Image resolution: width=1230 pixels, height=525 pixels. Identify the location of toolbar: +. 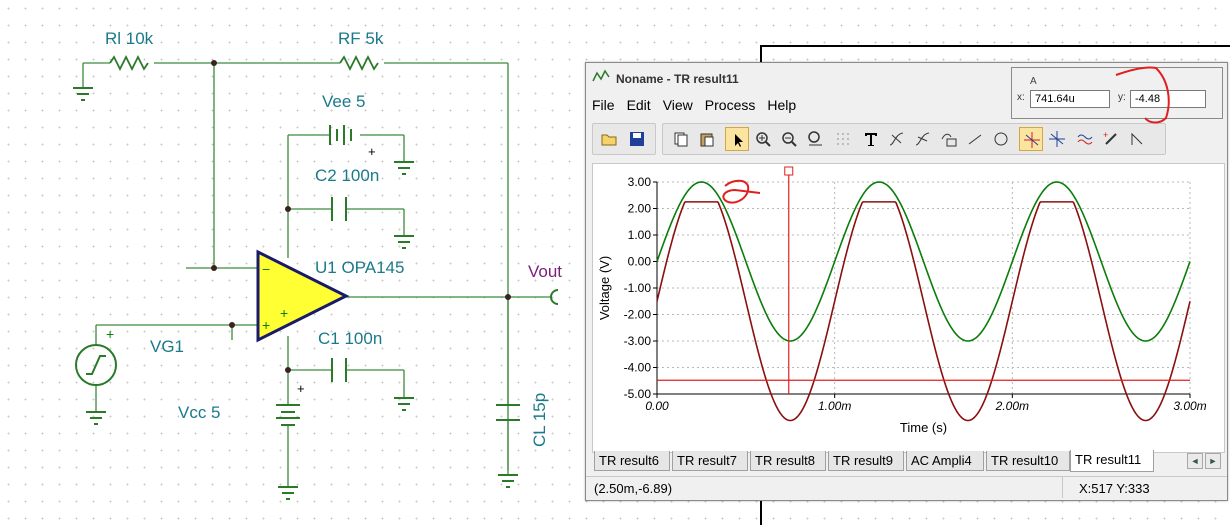
(909, 139).